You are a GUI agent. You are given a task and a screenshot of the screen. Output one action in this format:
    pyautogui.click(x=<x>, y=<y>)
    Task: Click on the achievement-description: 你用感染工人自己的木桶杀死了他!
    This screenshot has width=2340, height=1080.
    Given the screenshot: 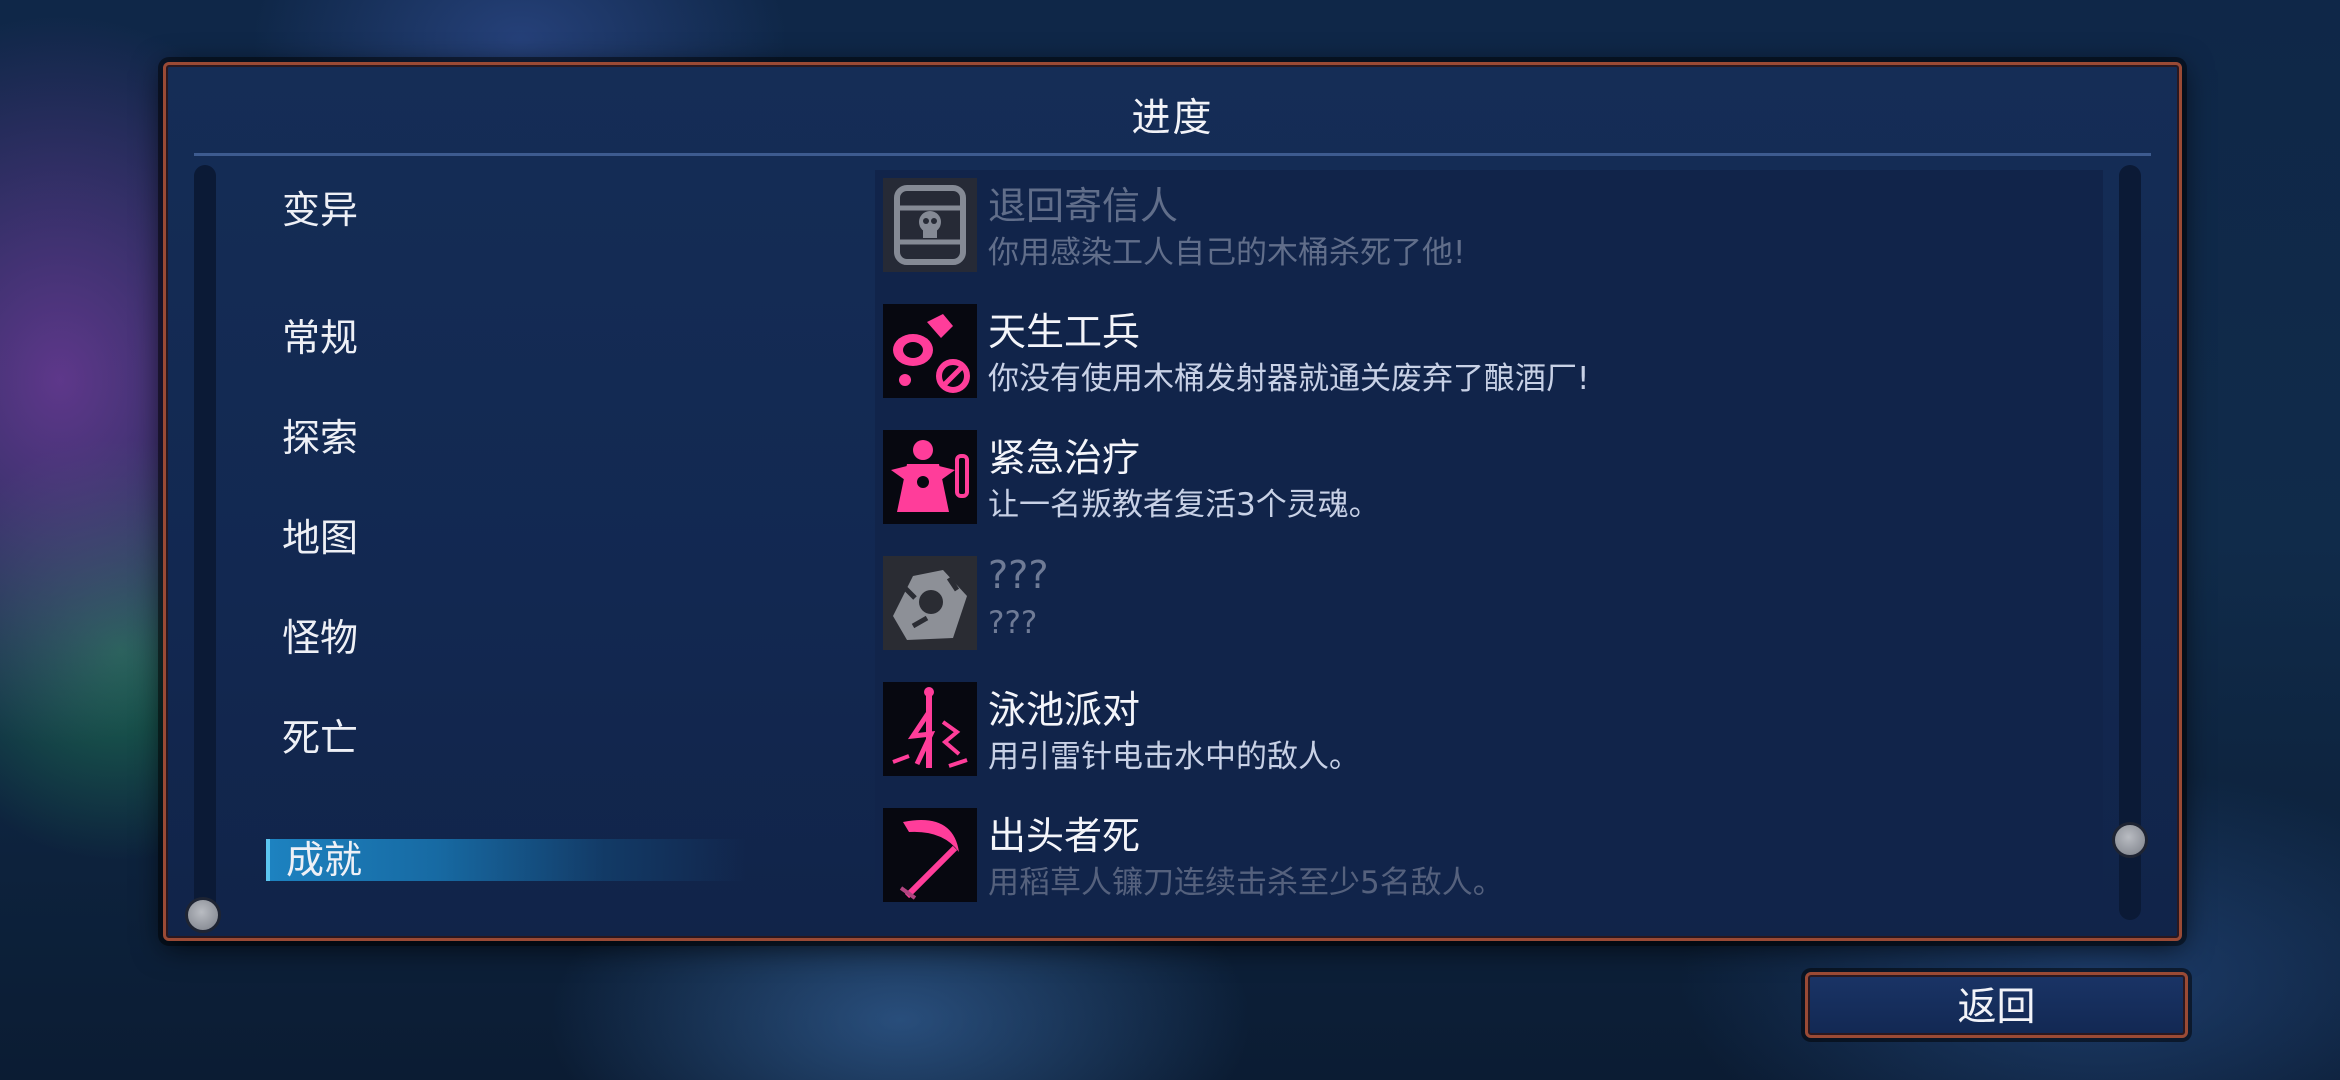 What is the action you would take?
    pyautogui.click(x=1227, y=253)
    